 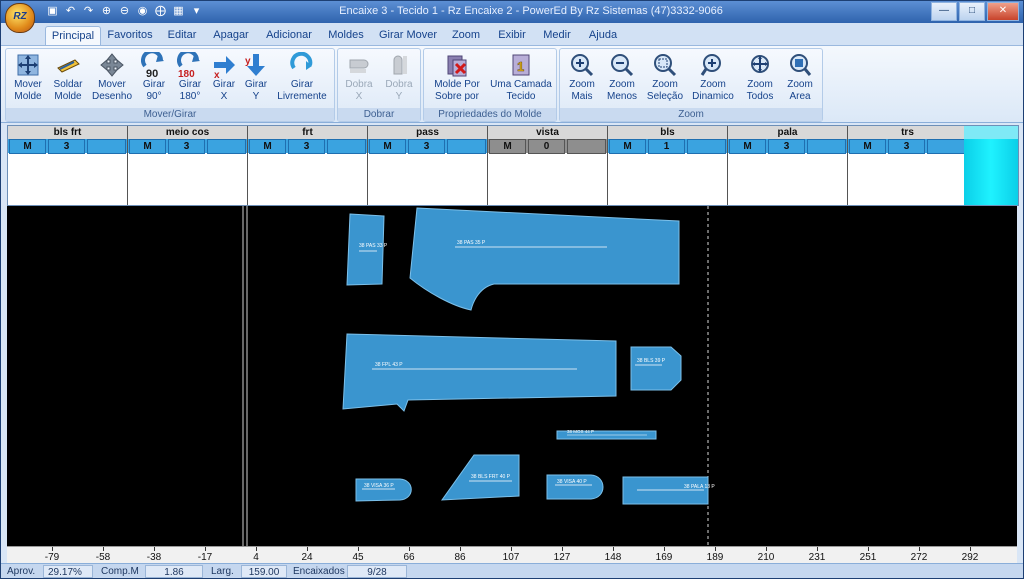 I want to click on garment-piece: 38 BLS 39 P, so click(x=656, y=368).